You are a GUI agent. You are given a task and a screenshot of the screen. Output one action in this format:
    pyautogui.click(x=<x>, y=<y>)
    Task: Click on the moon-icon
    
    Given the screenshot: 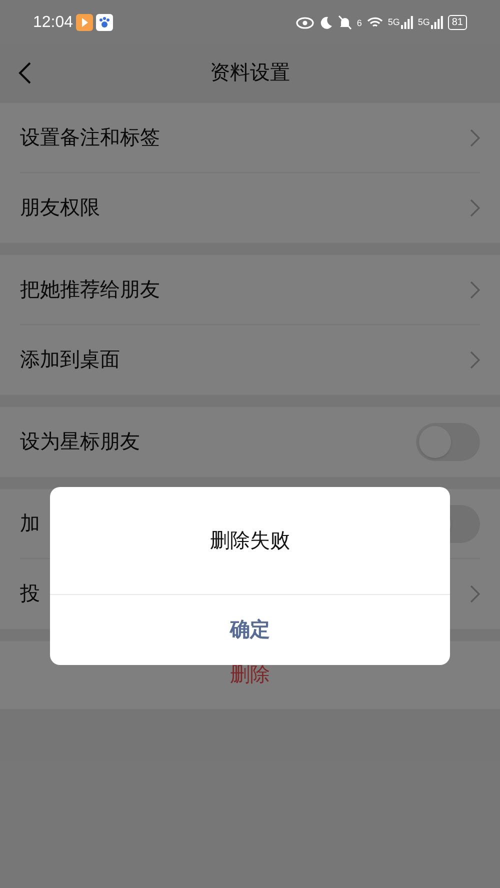 What is the action you would take?
    pyautogui.click(x=325, y=23)
    